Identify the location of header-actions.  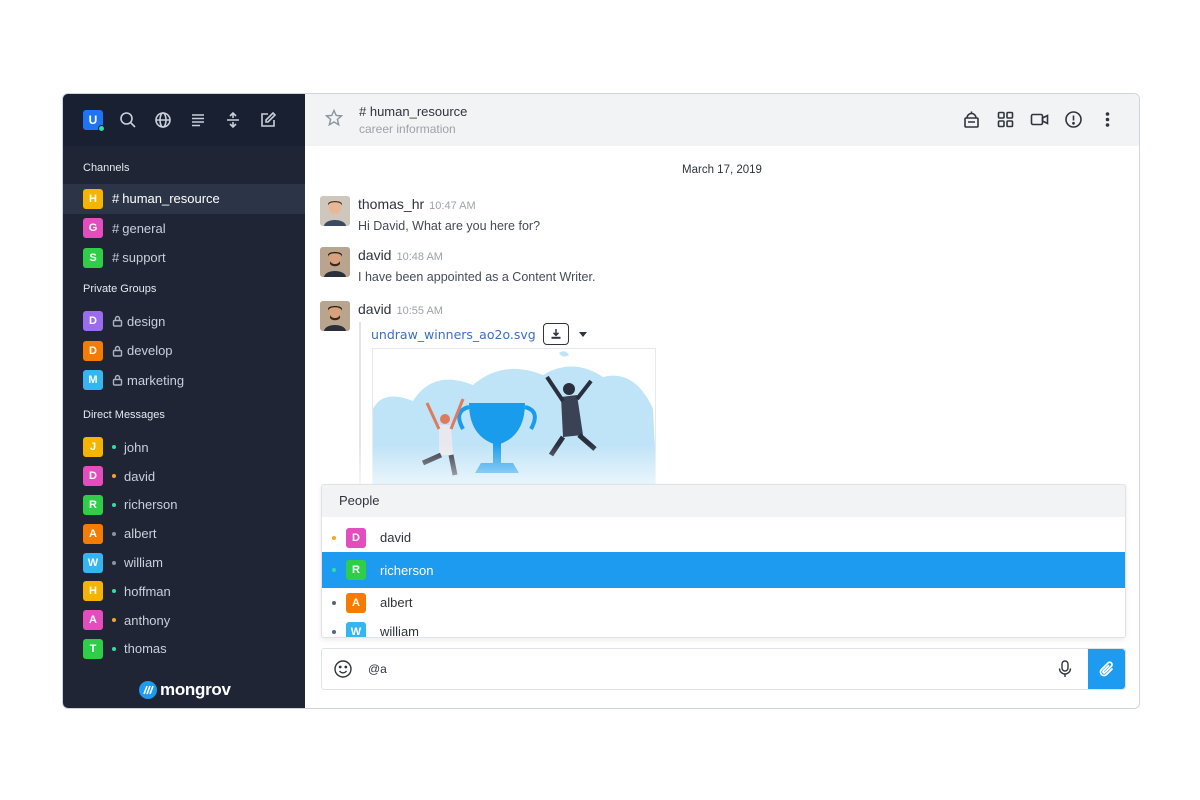
(1039, 119).